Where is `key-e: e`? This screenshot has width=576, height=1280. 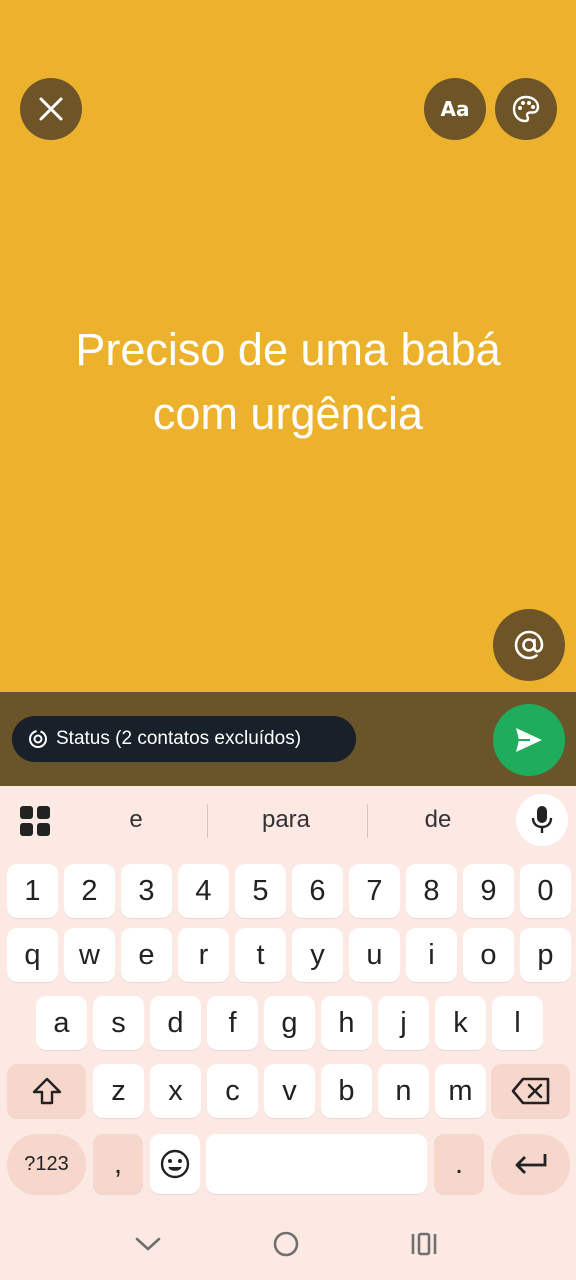
key-e: e is located at coordinates (146, 955).